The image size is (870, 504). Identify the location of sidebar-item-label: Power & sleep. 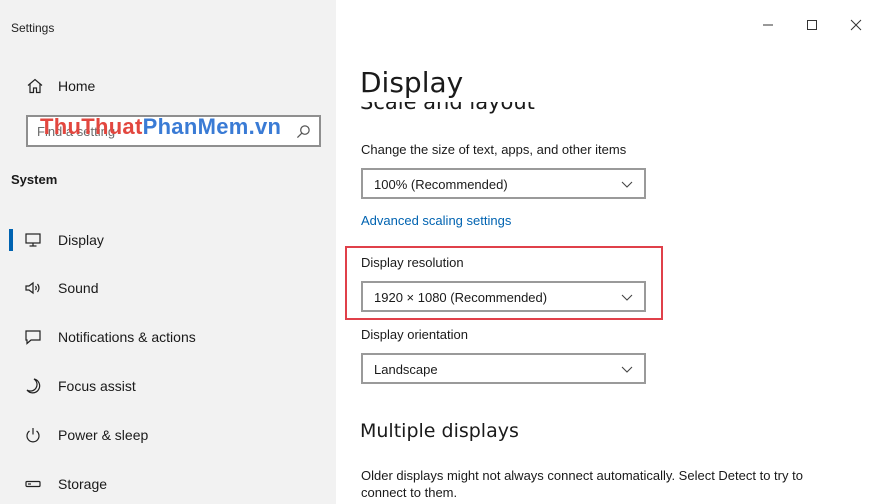
(103, 435).